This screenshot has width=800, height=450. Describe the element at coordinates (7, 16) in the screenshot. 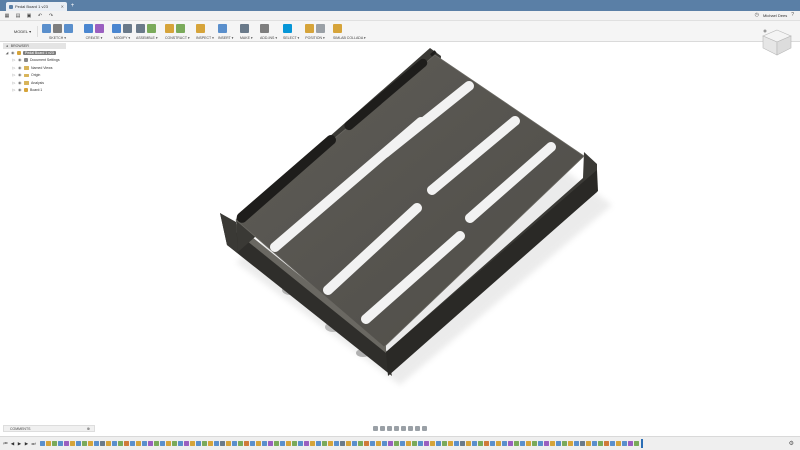

I see `data-panel-grid-icon: ▦` at that location.